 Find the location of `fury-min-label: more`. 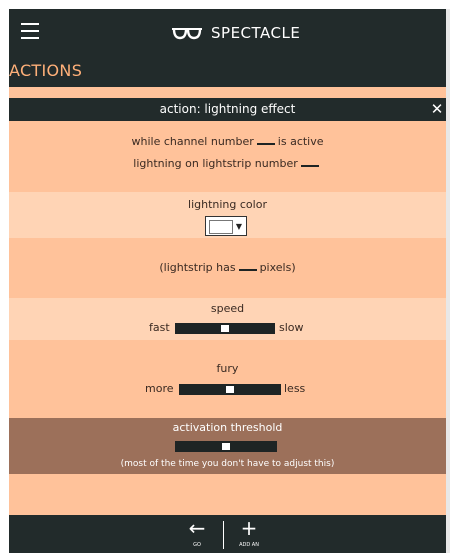

fury-min-label: more is located at coordinates (159, 388).